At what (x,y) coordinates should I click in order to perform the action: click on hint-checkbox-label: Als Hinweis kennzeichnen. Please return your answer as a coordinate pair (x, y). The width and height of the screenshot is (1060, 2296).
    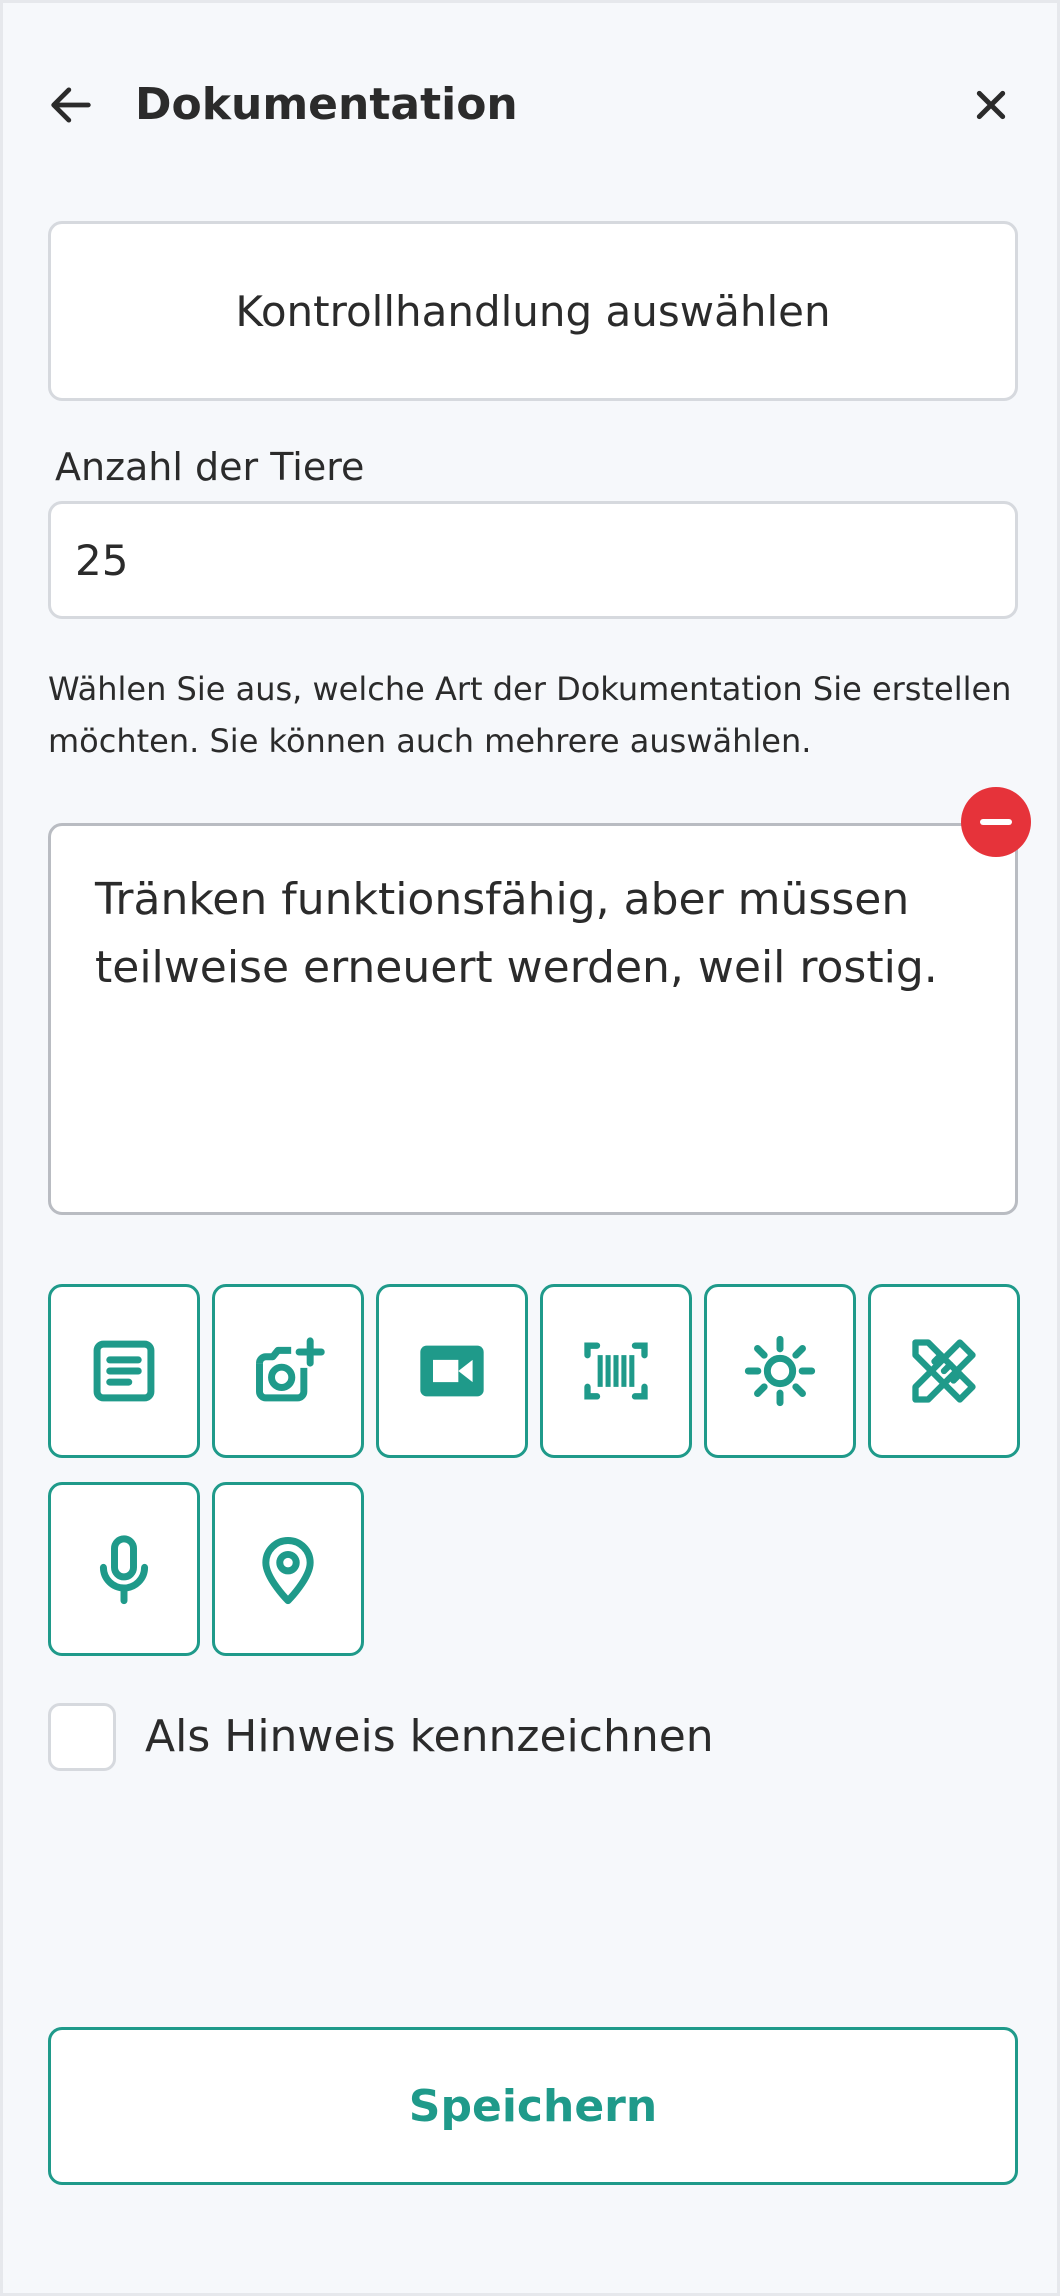
    Looking at the image, I should click on (429, 1736).